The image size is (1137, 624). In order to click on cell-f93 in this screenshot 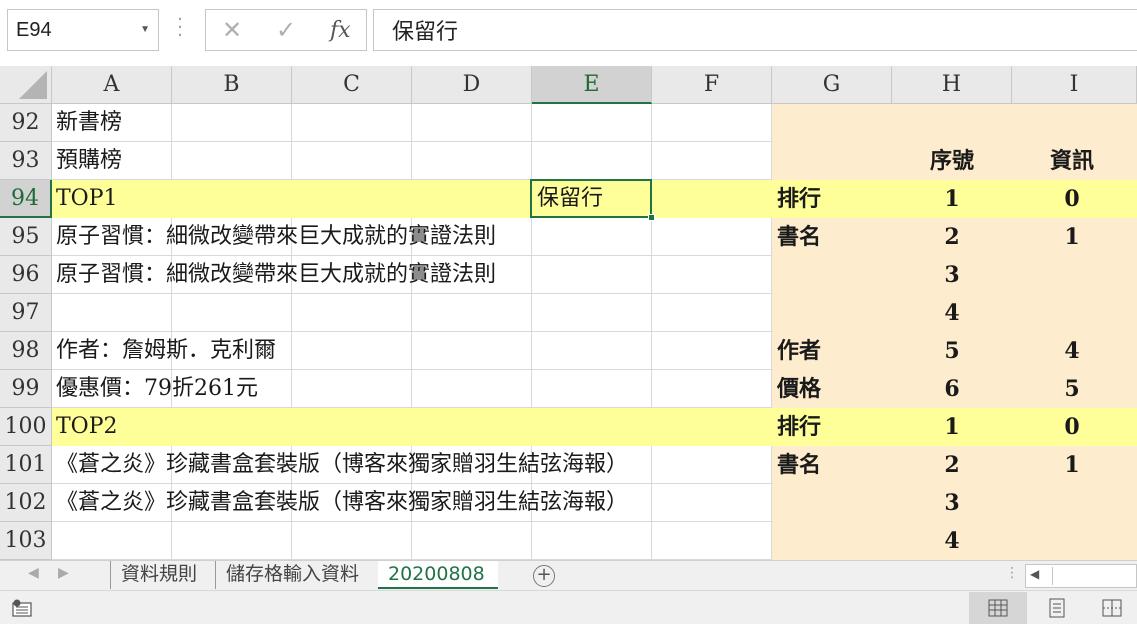, I will do `click(712, 161)`.